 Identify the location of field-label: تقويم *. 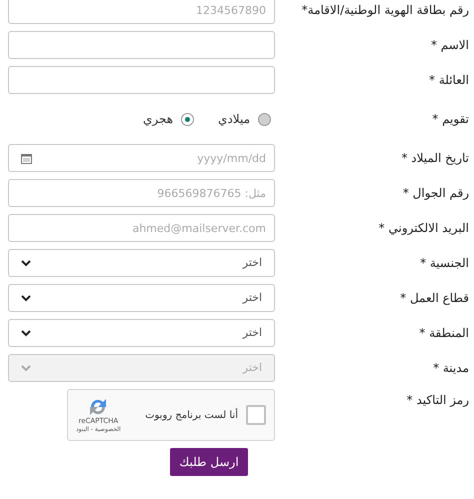
(450, 119).